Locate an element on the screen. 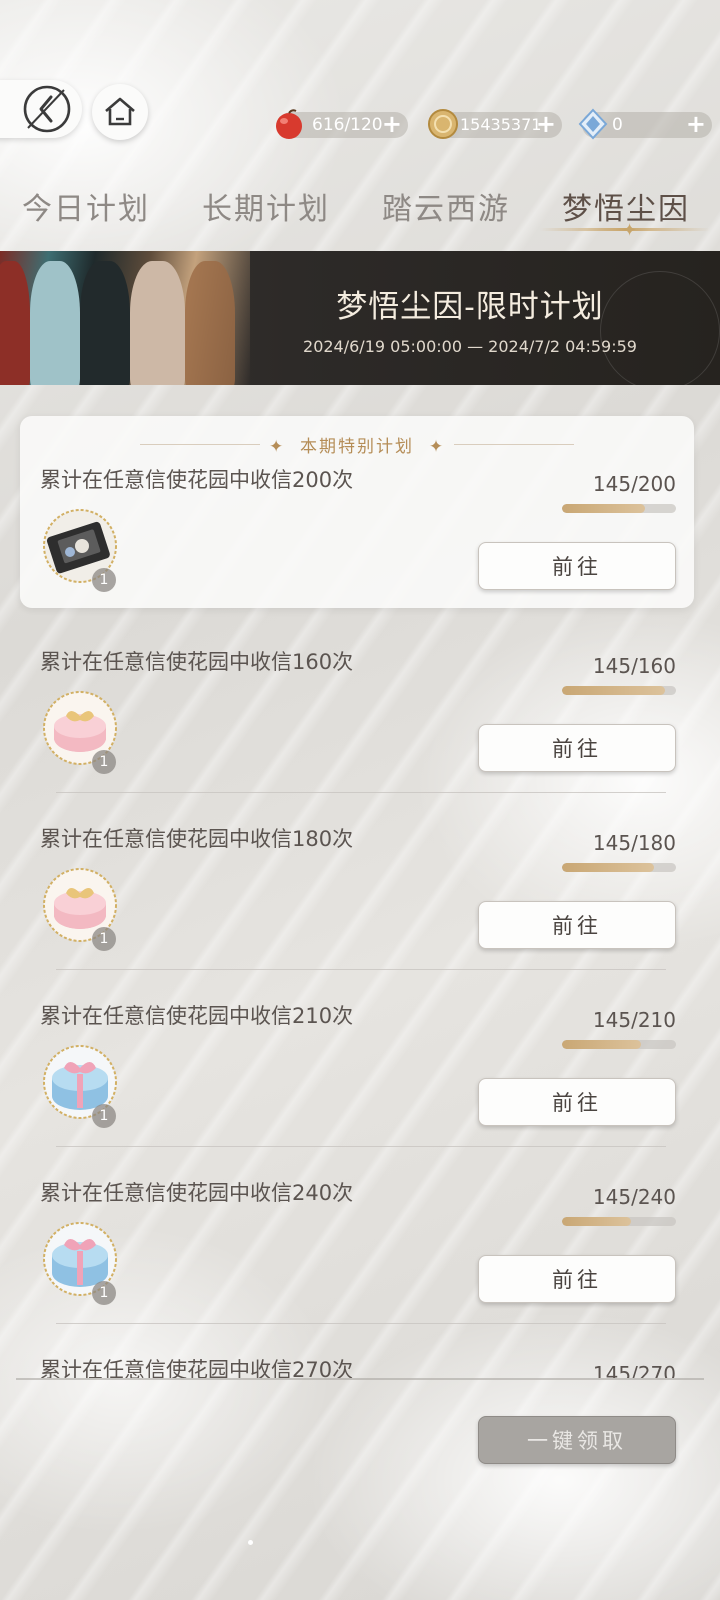 This screenshot has height=1600, width=720. coin-icon is located at coordinates (443, 124).